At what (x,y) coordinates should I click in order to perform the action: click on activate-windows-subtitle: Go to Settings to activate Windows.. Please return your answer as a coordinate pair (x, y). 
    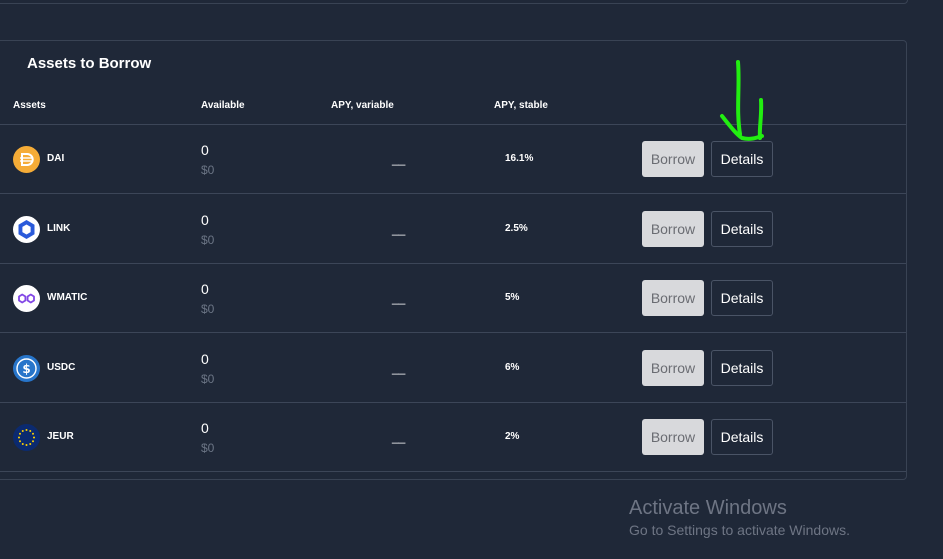
    Looking at the image, I should click on (739, 530).